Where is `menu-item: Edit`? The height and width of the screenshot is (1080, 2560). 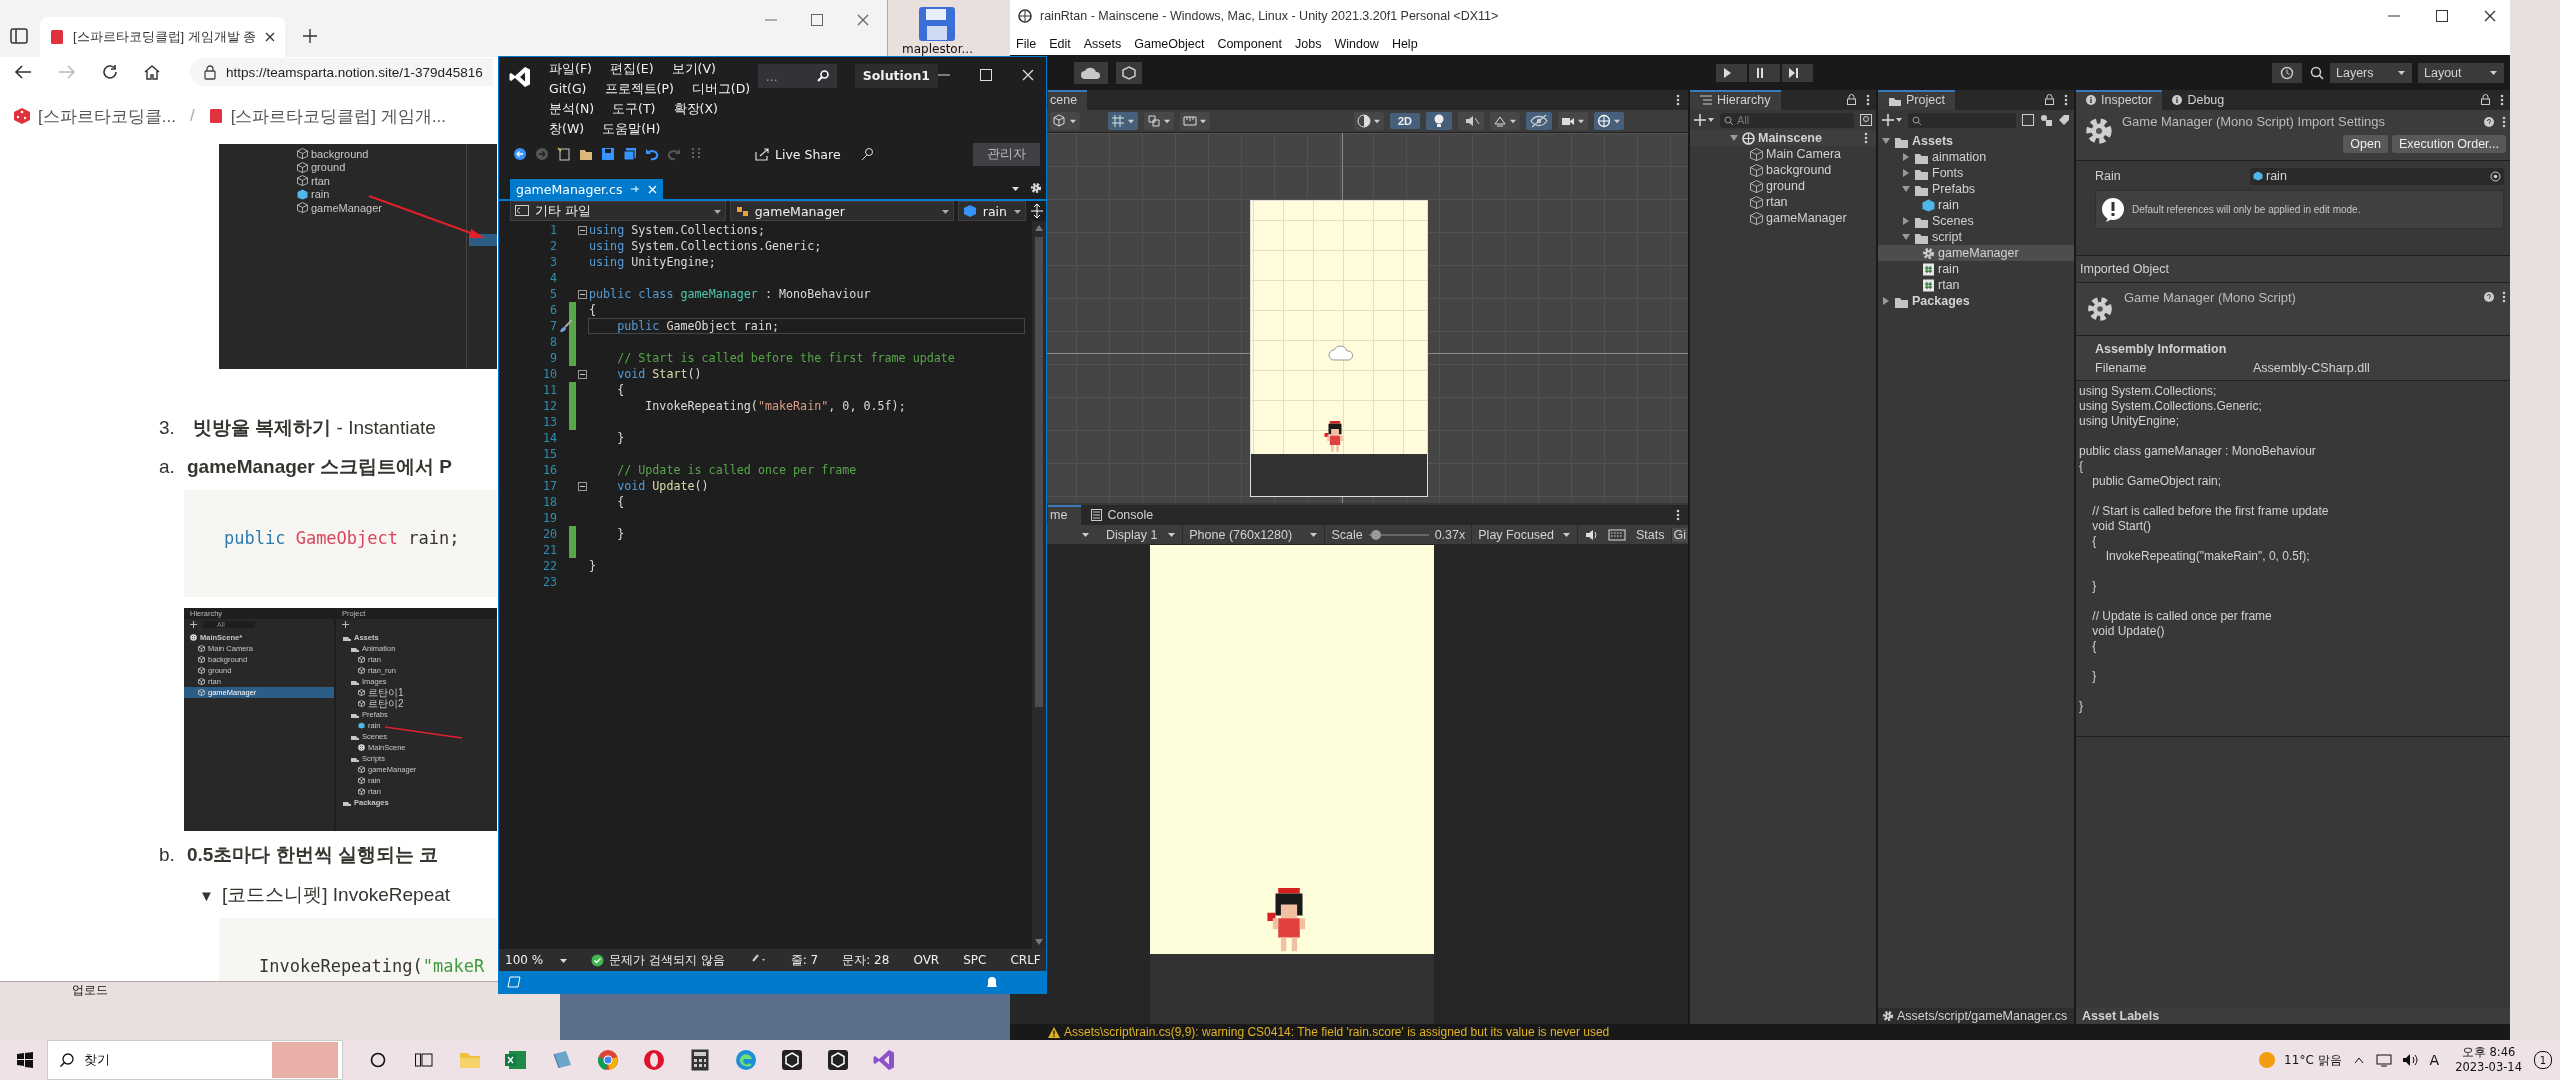
menu-item: Edit is located at coordinates (1060, 43).